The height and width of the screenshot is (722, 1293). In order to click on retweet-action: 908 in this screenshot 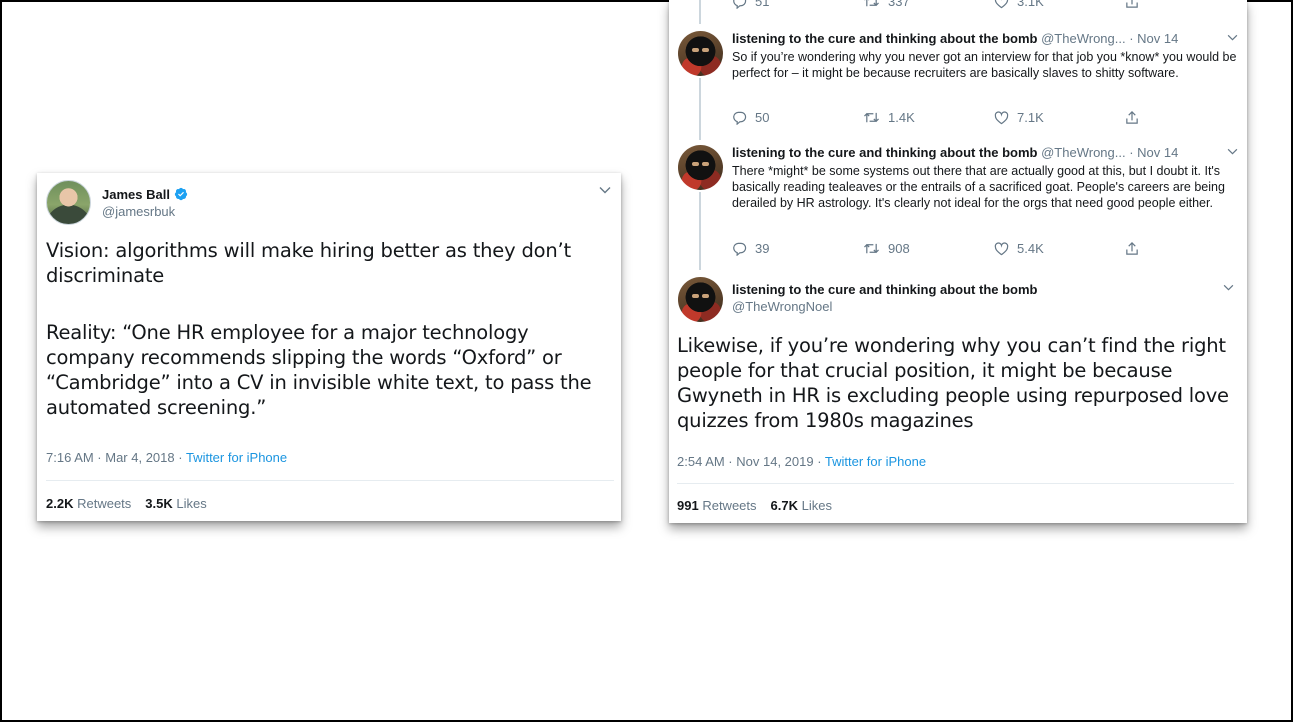, I will do `click(928, 248)`.